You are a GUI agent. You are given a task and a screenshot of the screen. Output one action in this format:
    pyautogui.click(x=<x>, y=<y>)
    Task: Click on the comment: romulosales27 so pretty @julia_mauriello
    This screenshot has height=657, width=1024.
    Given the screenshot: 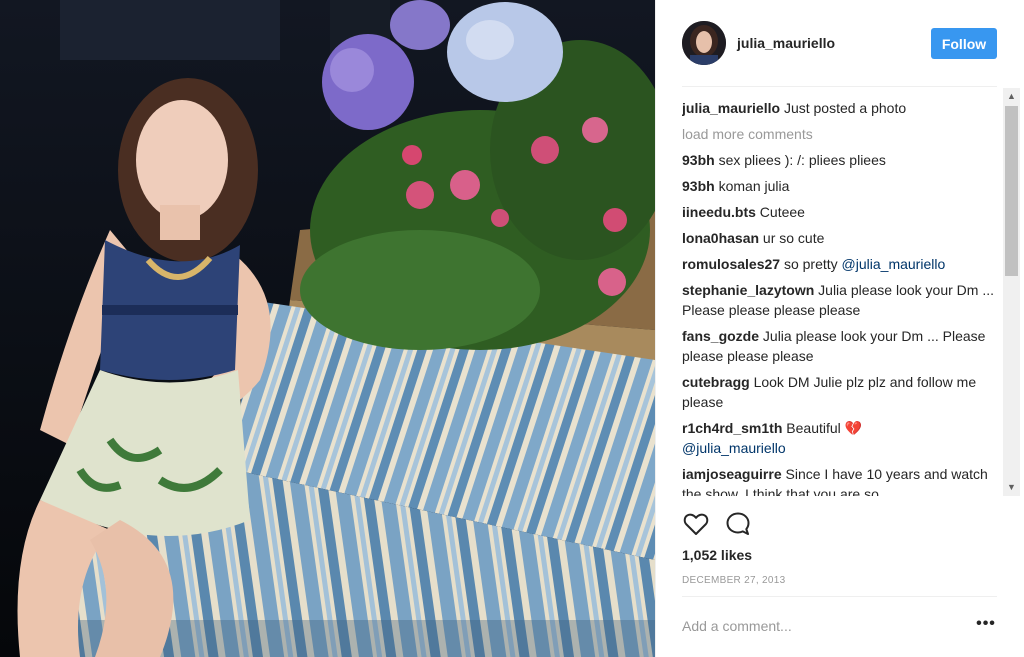 What is the action you would take?
    pyautogui.click(x=842, y=264)
    